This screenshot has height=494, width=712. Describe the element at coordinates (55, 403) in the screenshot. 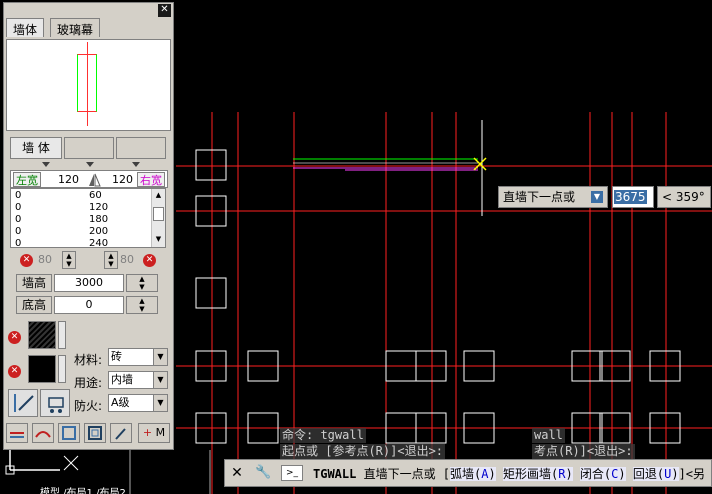

I see `cart-tool-icon` at that location.